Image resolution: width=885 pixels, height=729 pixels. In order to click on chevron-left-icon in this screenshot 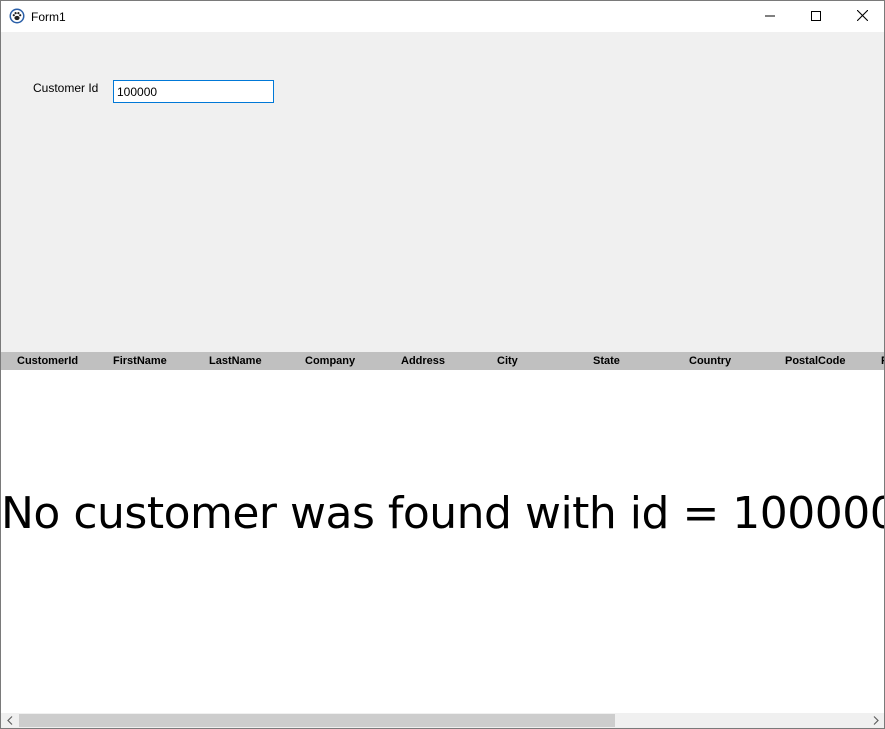, I will do `click(9, 720)`.